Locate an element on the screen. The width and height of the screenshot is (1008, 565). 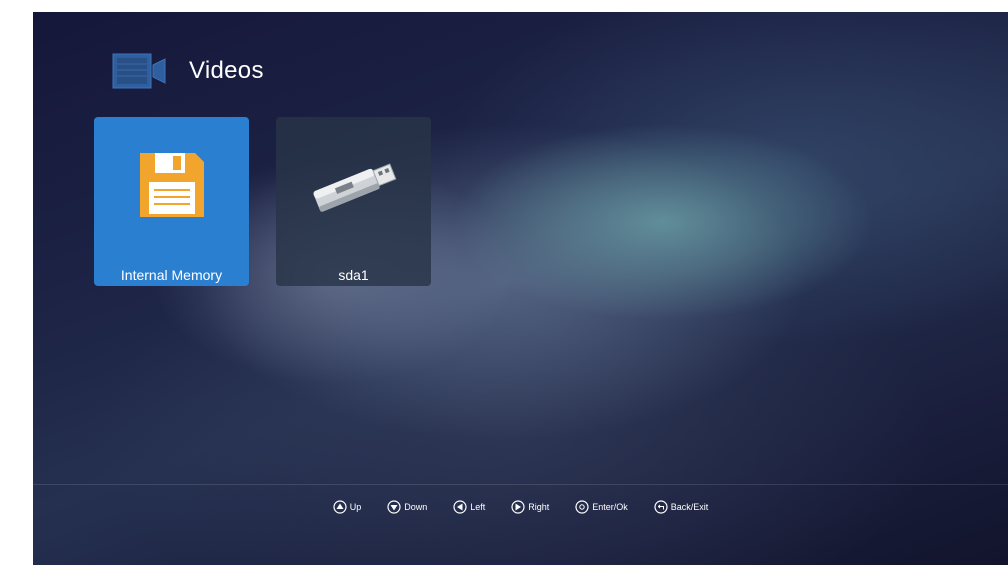
key-hints-bar: Up Down Left Right Enter/Ok Back/Exit is located at coordinates (520, 507).